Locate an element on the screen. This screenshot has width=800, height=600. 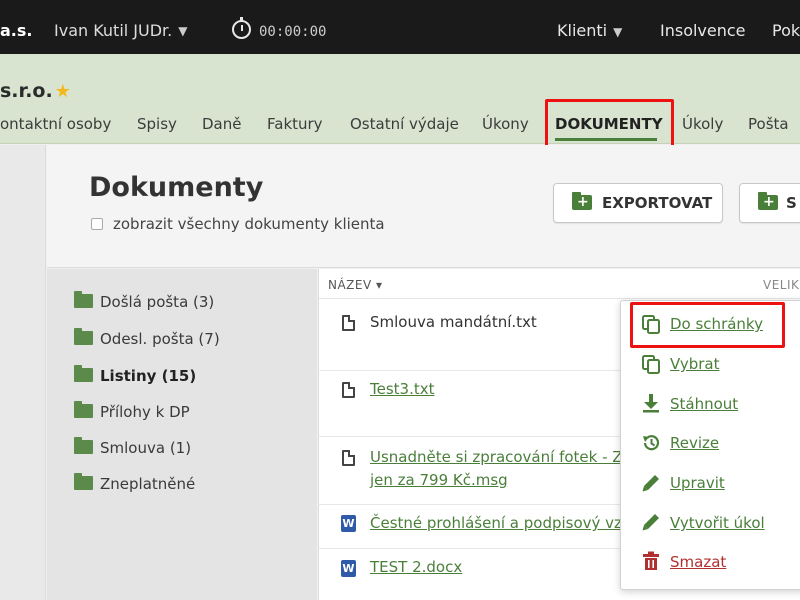
mail-file-icon is located at coordinates (348, 458).